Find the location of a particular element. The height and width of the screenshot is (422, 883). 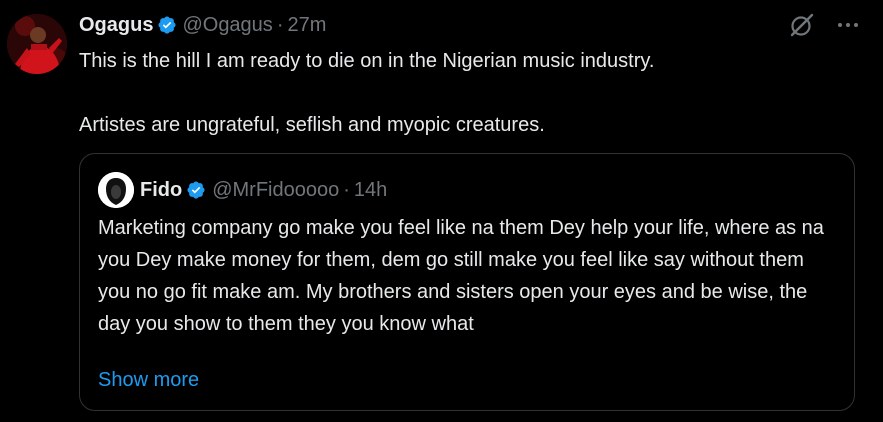

tweet-timestamp: 27m is located at coordinates (306, 25).